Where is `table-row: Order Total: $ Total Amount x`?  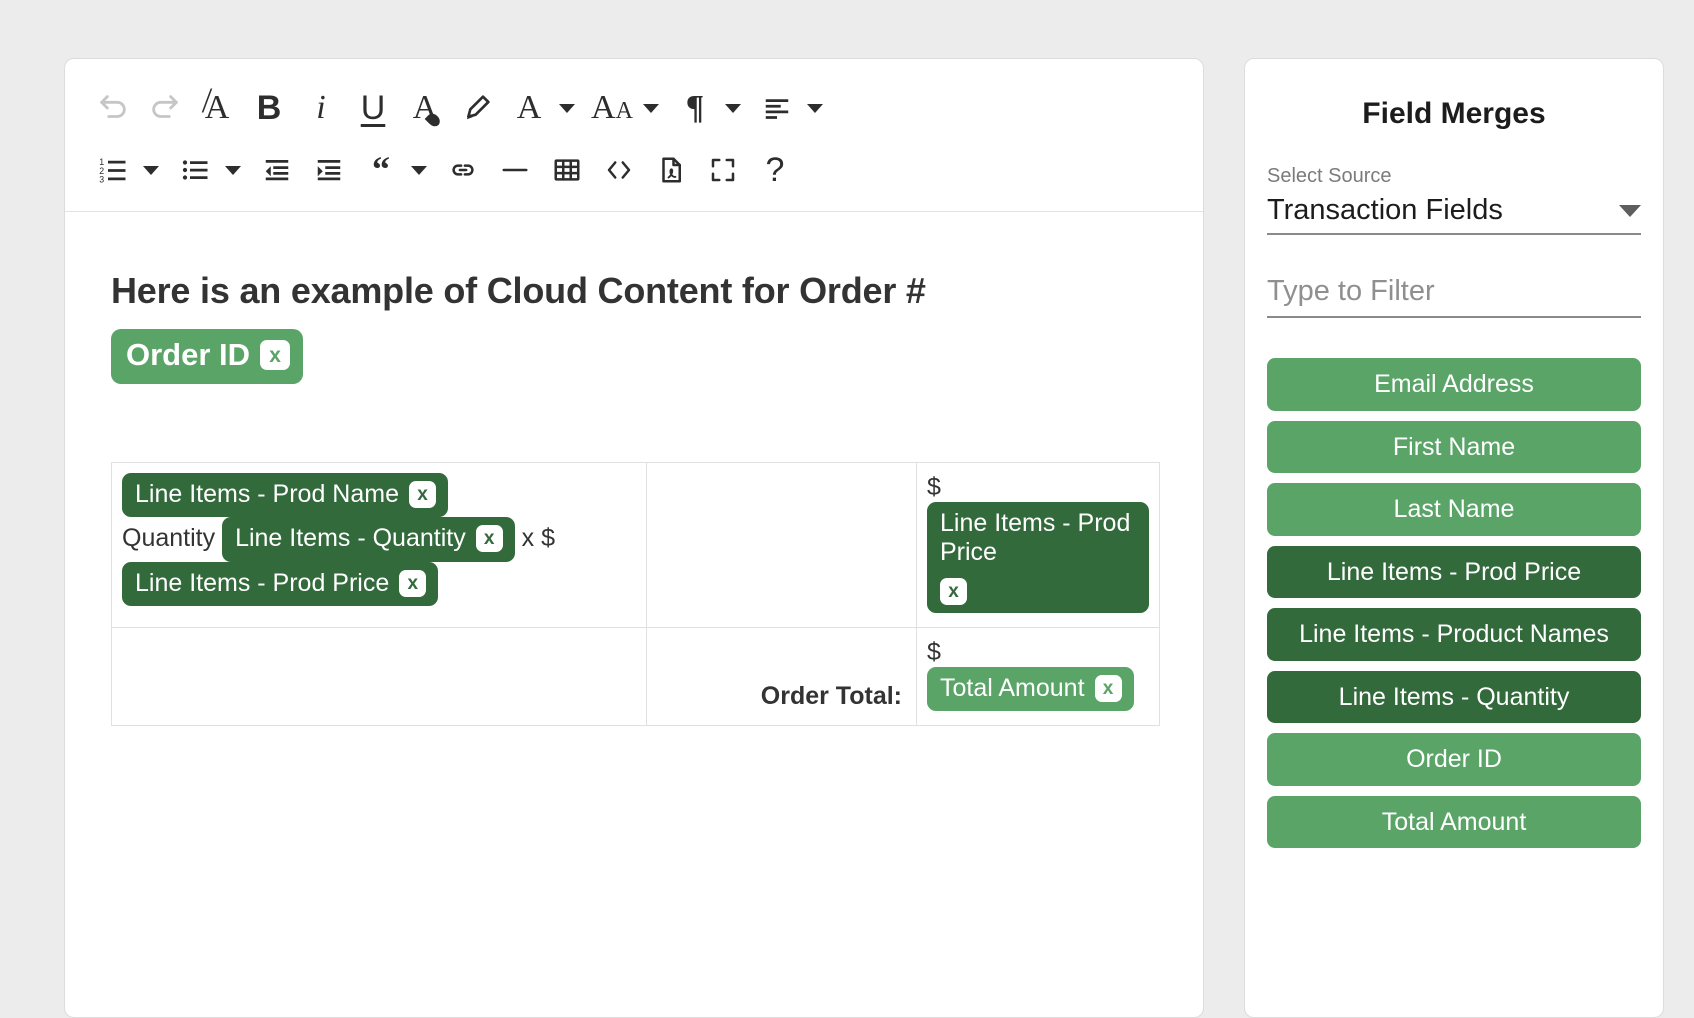
table-row: Order Total: $ Total Amount x is located at coordinates (635, 676).